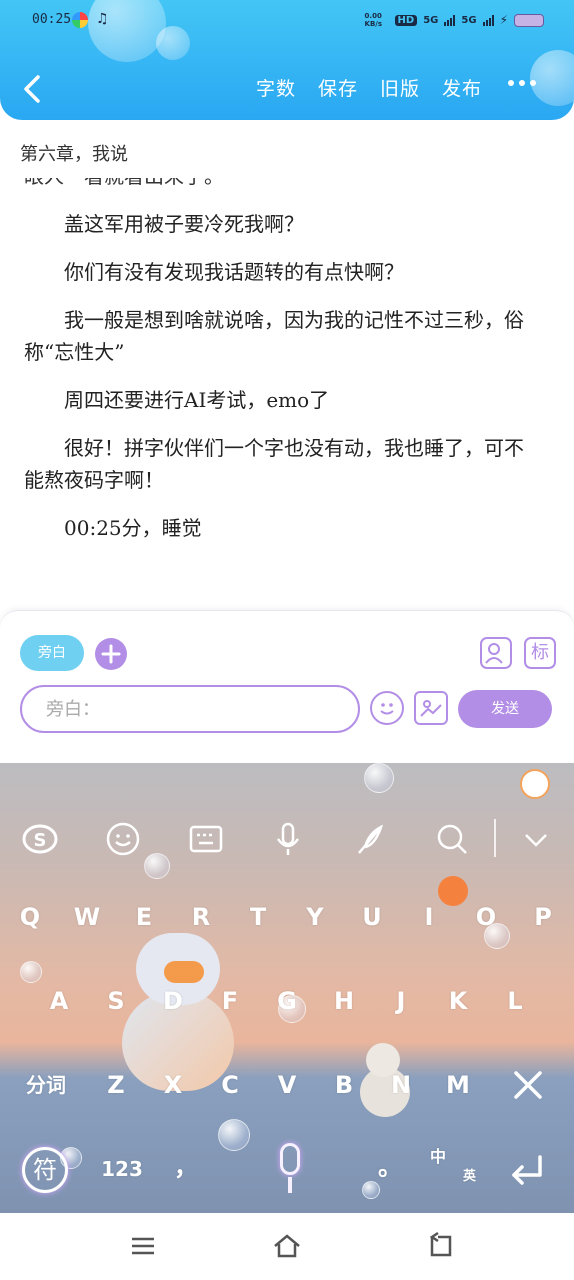 This screenshot has width=574, height=1280. I want to click on partial-line: 眼人一看就看出来了。, so click(279, 185).